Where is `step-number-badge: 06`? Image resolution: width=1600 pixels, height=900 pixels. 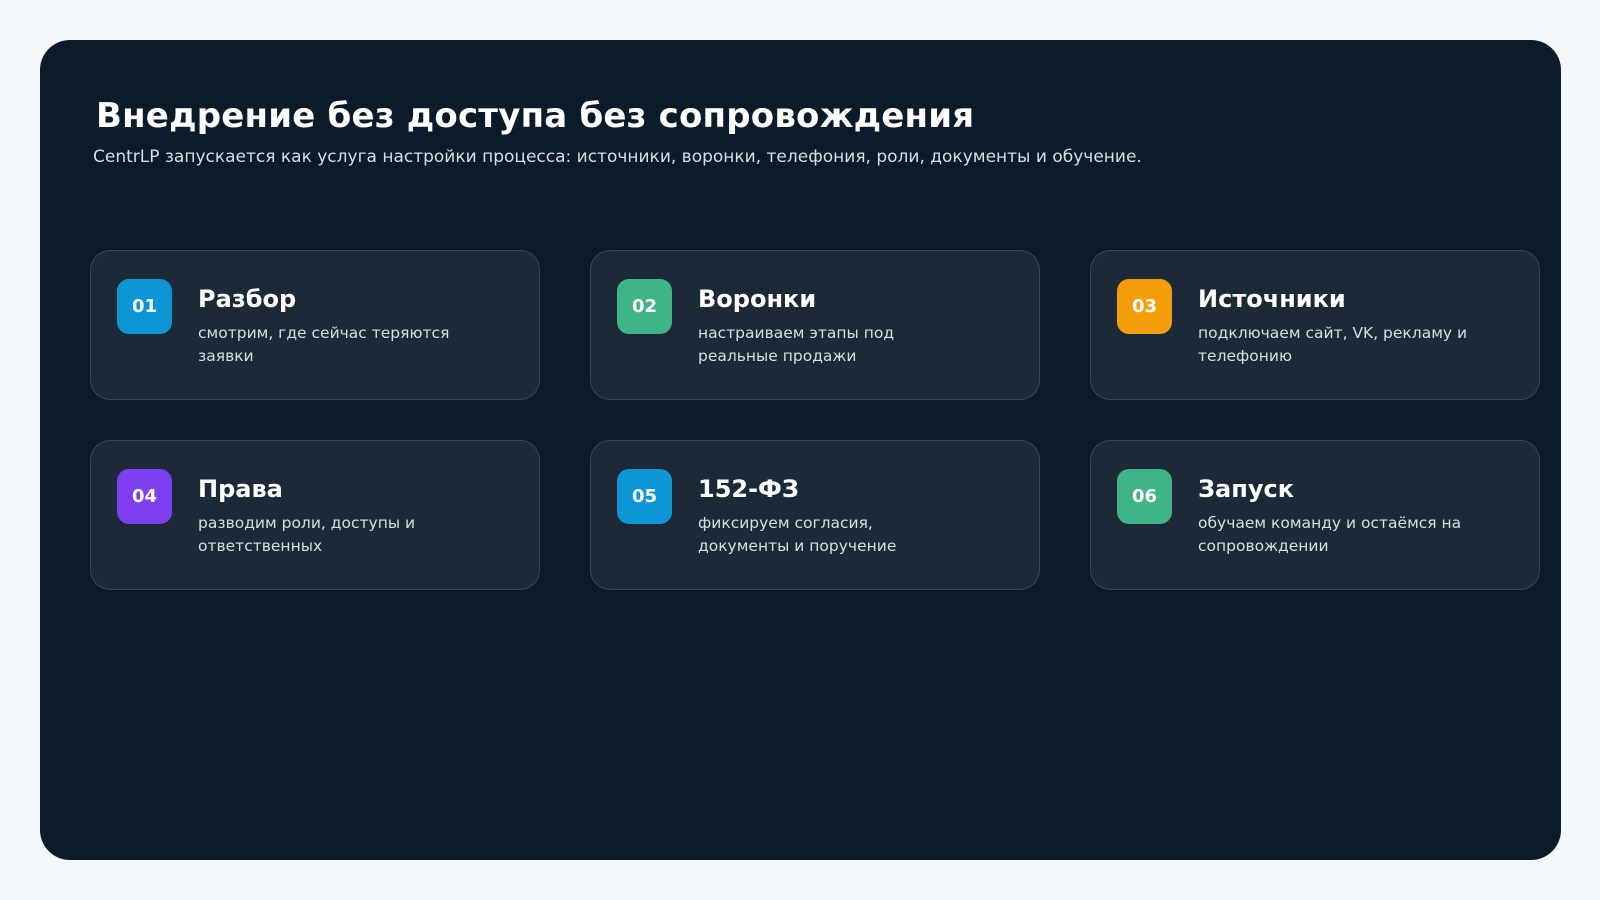 step-number-badge: 06 is located at coordinates (1144, 496).